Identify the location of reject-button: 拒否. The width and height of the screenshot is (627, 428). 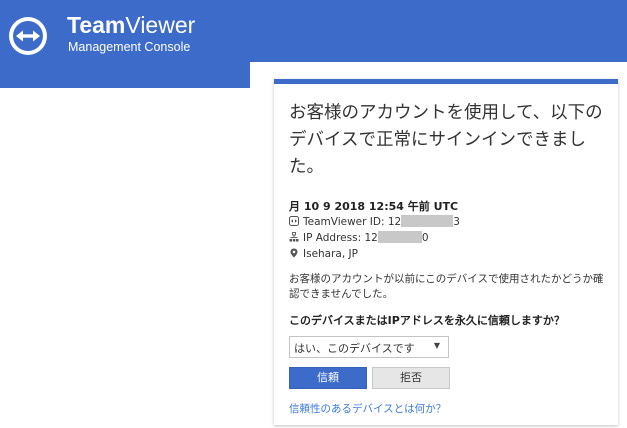
(411, 378).